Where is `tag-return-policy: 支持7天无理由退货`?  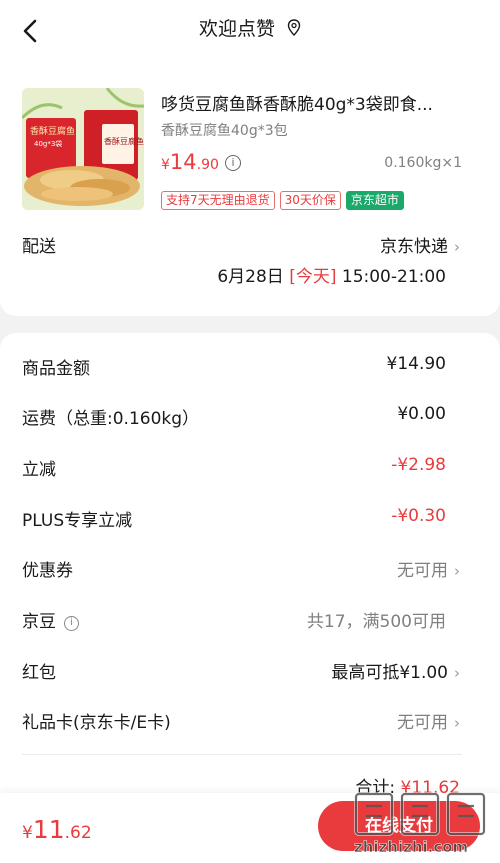
tag-return-policy: 支持7天无理由退货 is located at coordinates (218, 200).